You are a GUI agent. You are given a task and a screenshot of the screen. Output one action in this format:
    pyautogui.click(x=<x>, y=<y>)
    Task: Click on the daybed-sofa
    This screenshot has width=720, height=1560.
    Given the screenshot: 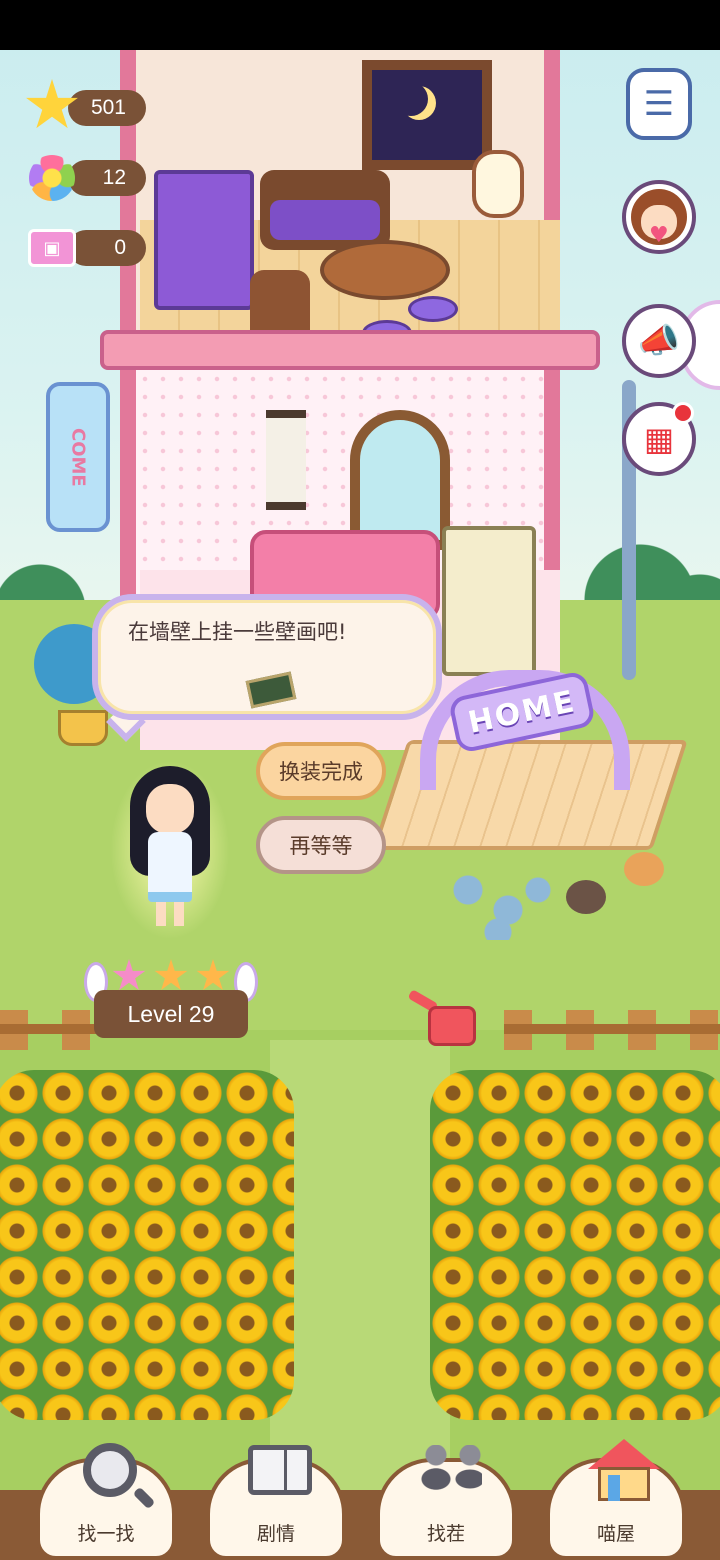 What is the action you would take?
    pyautogui.click(x=325, y=210)
    